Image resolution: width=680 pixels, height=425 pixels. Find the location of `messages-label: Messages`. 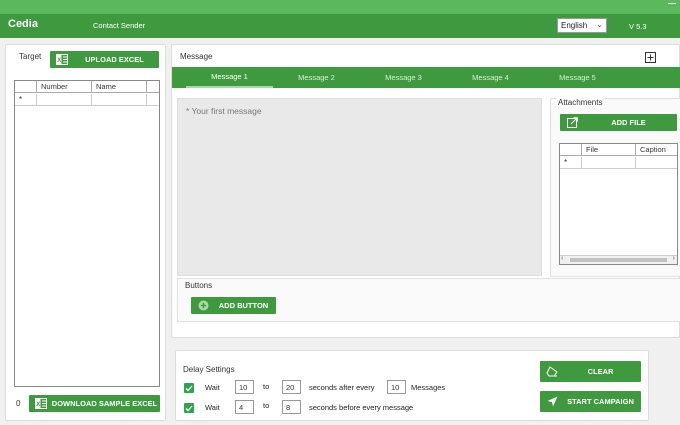

messages-label: Messages is located at coordinates (428, 387).